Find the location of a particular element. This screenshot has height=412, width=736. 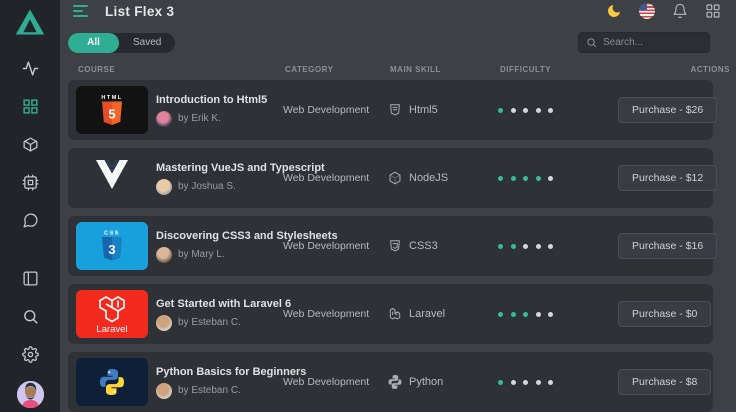

language-selector is located at coordinates (647, 11).